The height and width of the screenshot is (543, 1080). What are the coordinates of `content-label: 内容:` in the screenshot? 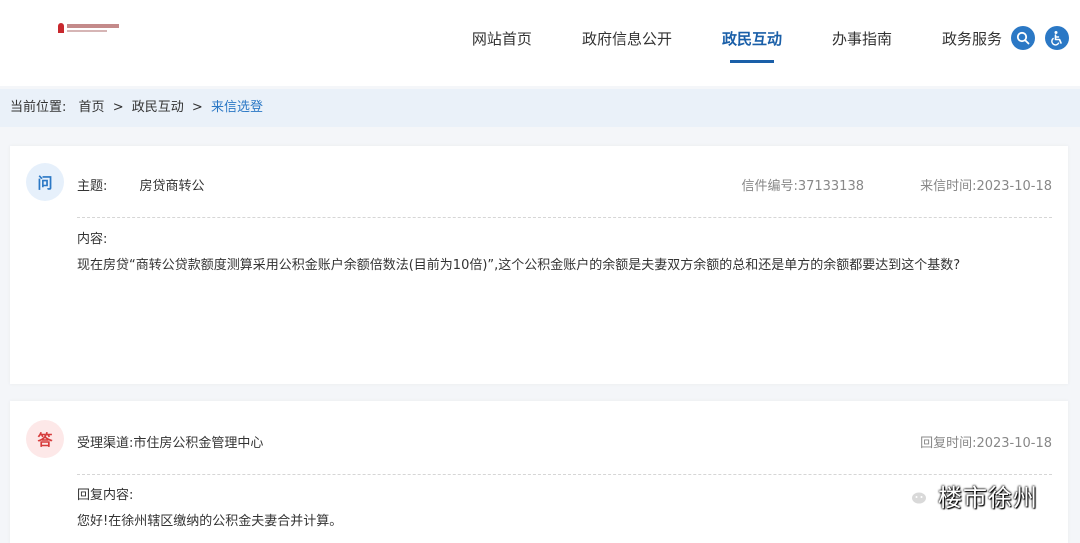 It's located at (92, 239).